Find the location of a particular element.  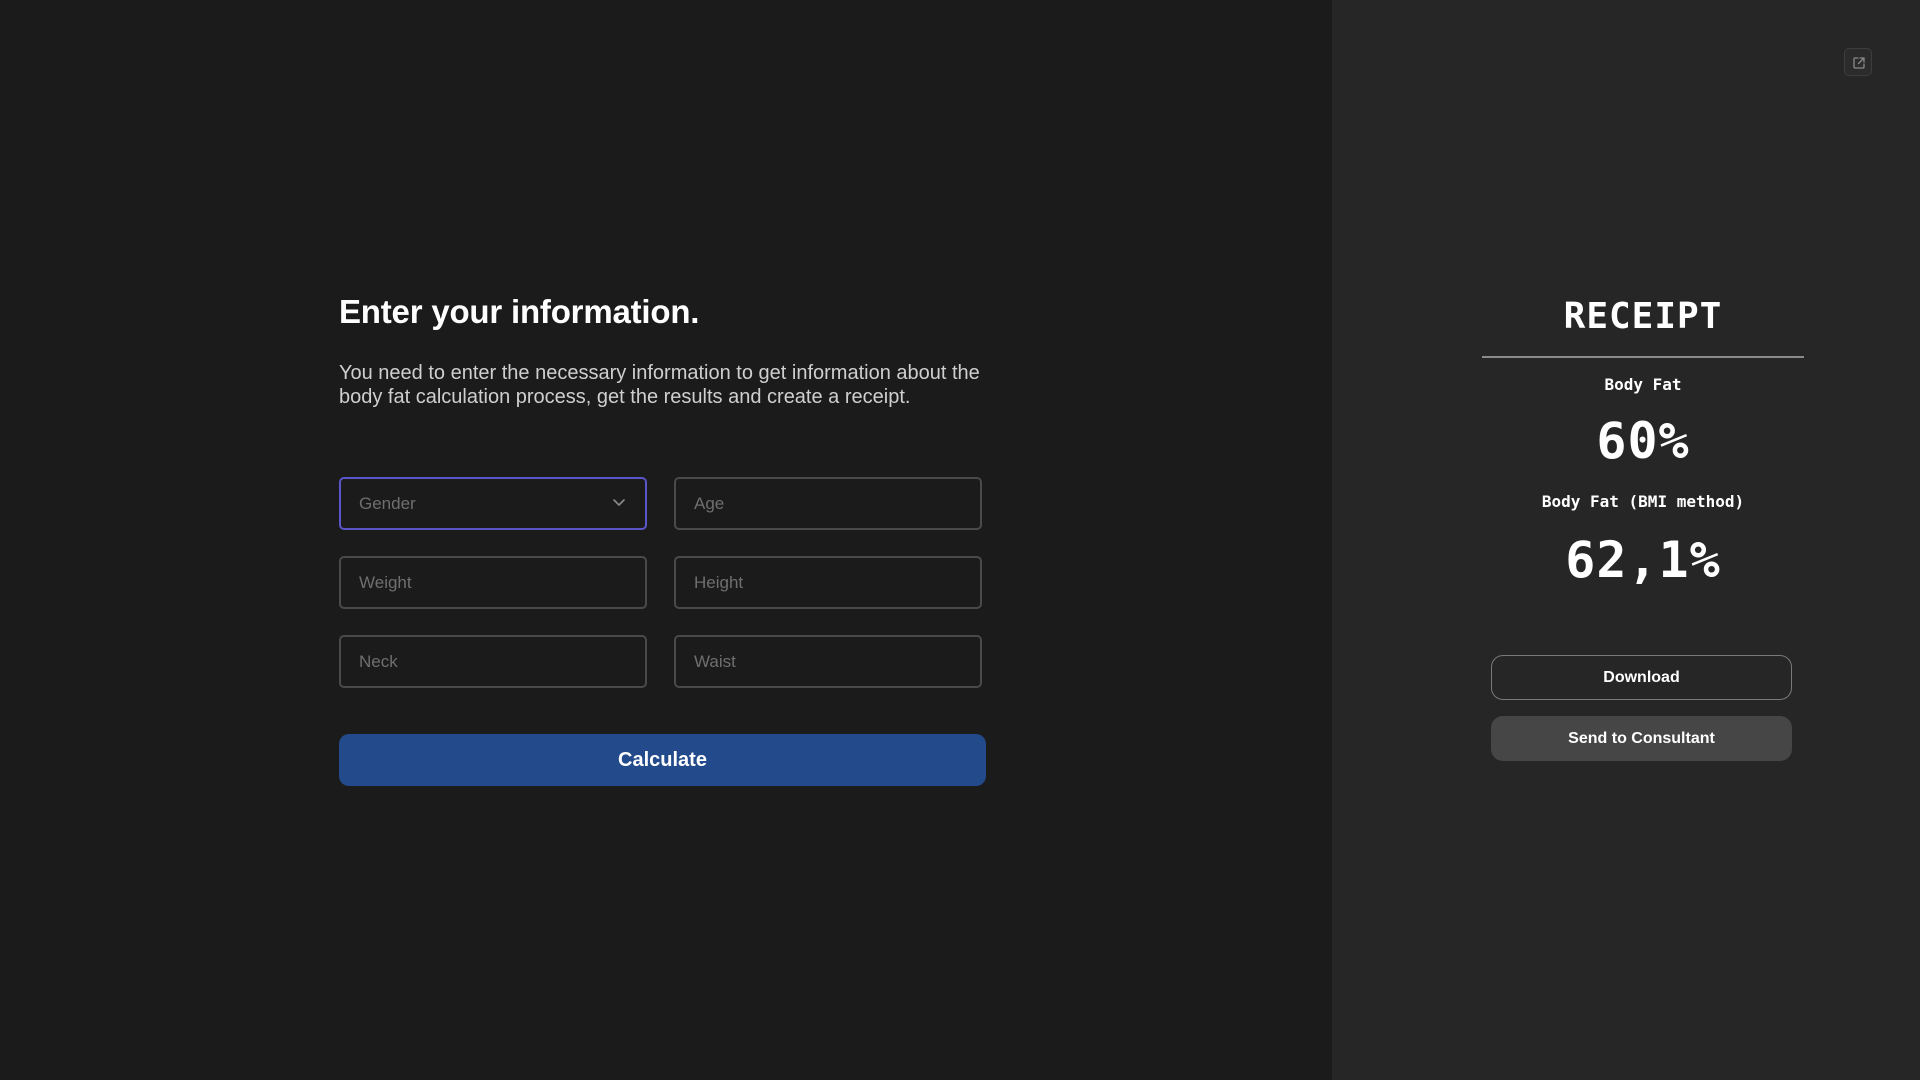

gender-select-placeholder: Gender is located at coordinates (387, 503).